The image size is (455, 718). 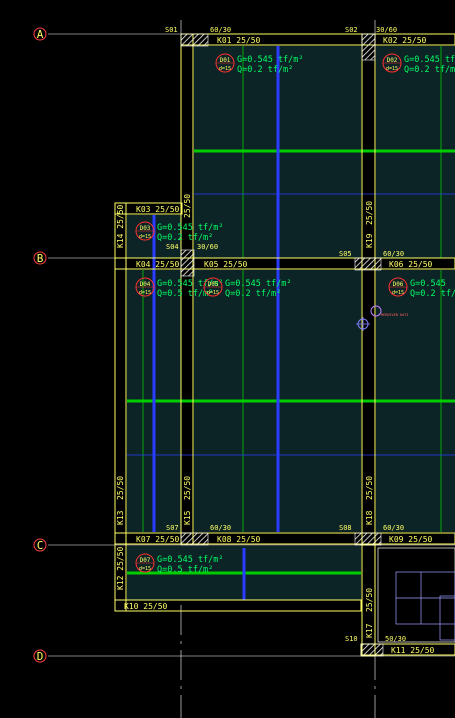 I want to click on column-label: S05, so click(x=345, y=254).